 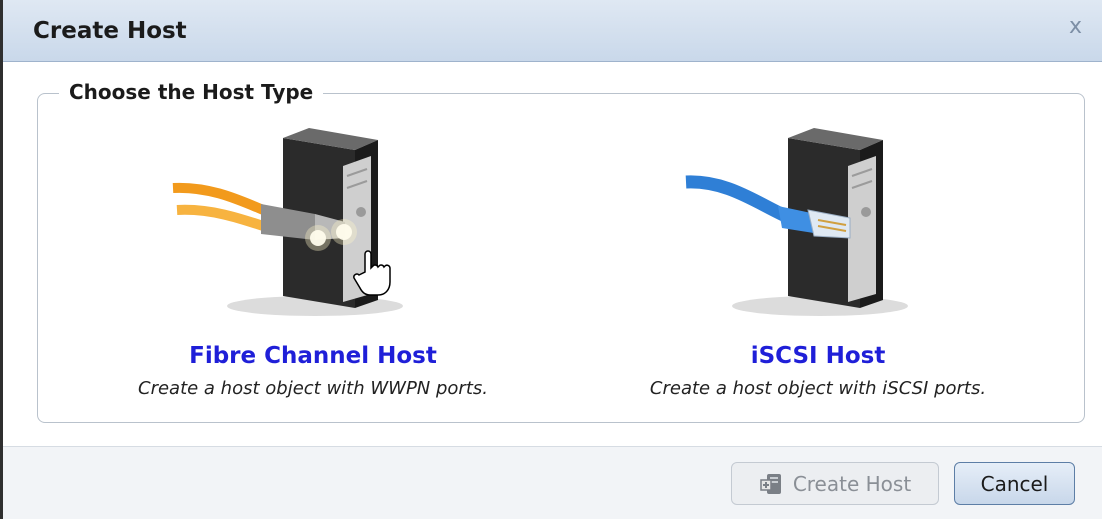 What do you see at coordinates (552, 31) in the screenshot?
I see `dialog-title-bar: Create Host x` at bounding box center [552, 31].